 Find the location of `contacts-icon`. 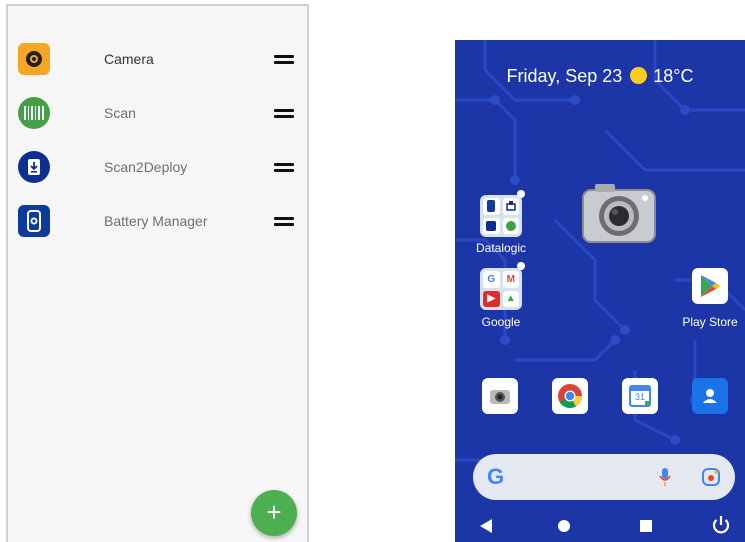

contacts-icon is located at coordinates (710, 396).